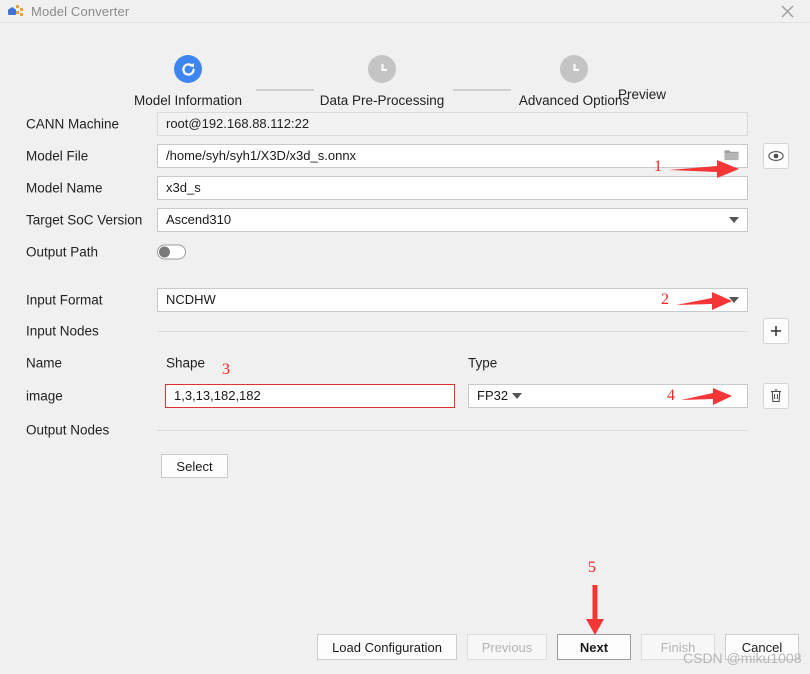 The width and height of the screenshot is (810, 674). Describe the element at coordinates (452, 219) in the screenshot. I see `target-soc-version-select: Ascend310` at that location.